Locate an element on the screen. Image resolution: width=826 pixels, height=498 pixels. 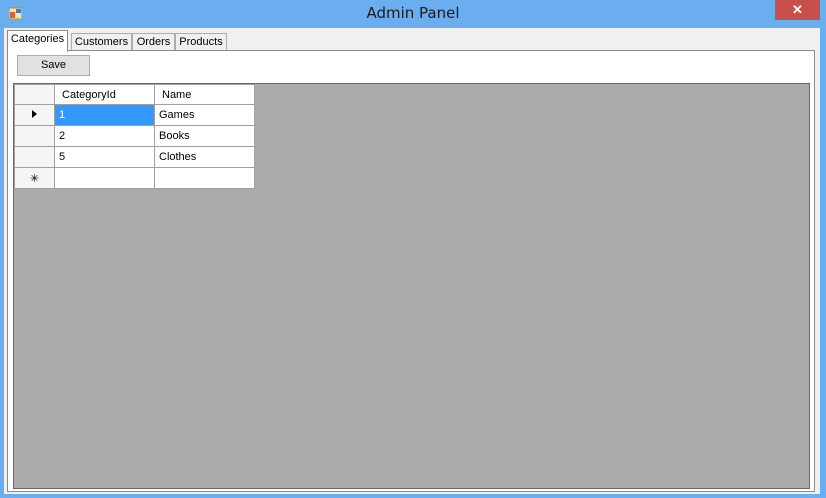
table-row: 2 Books is located at coordinates (134, 136).